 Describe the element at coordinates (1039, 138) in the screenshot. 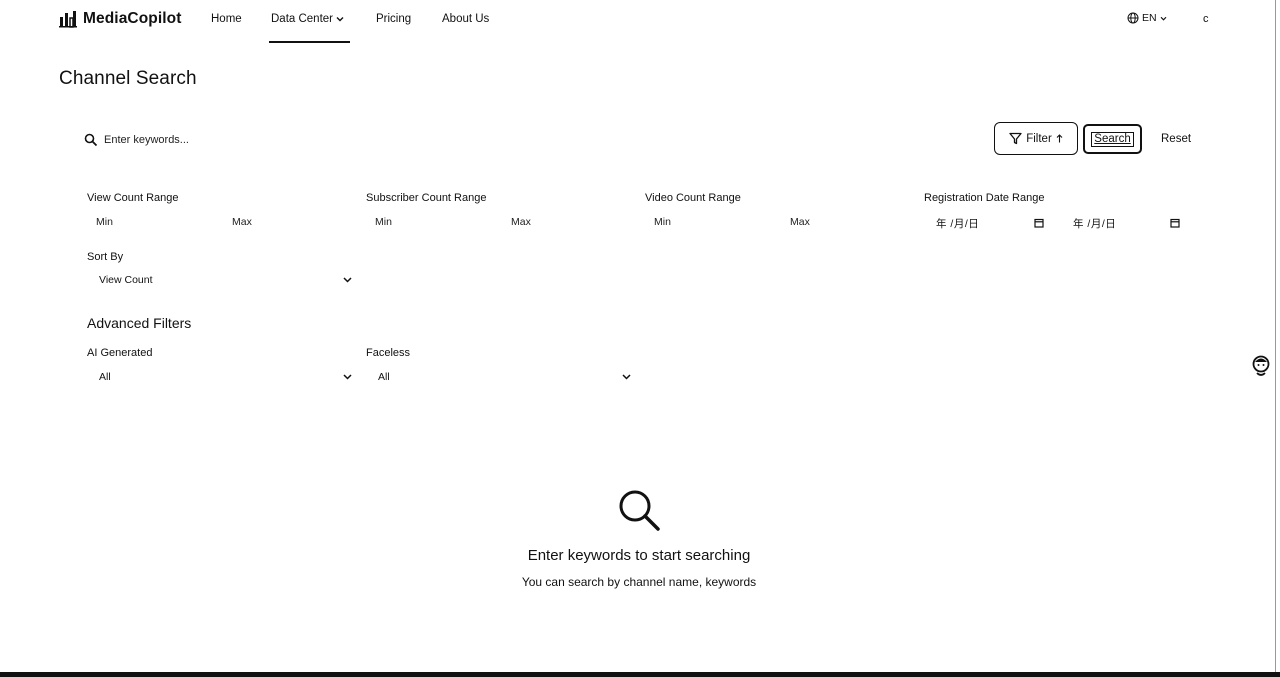

I see `filter-button-label: Filter` at that location.